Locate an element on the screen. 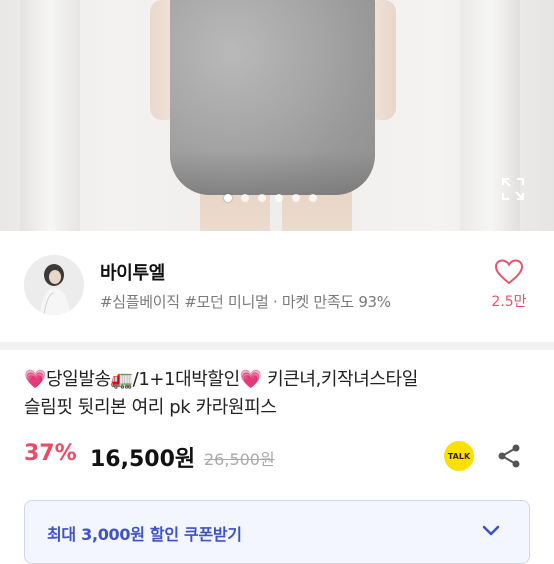 The image size is (554, 564). kakao-talk-icon: TALK is located at coordinates (459, 456).